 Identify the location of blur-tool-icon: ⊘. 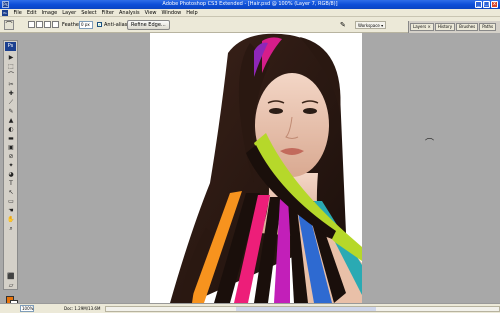
(11, 156).